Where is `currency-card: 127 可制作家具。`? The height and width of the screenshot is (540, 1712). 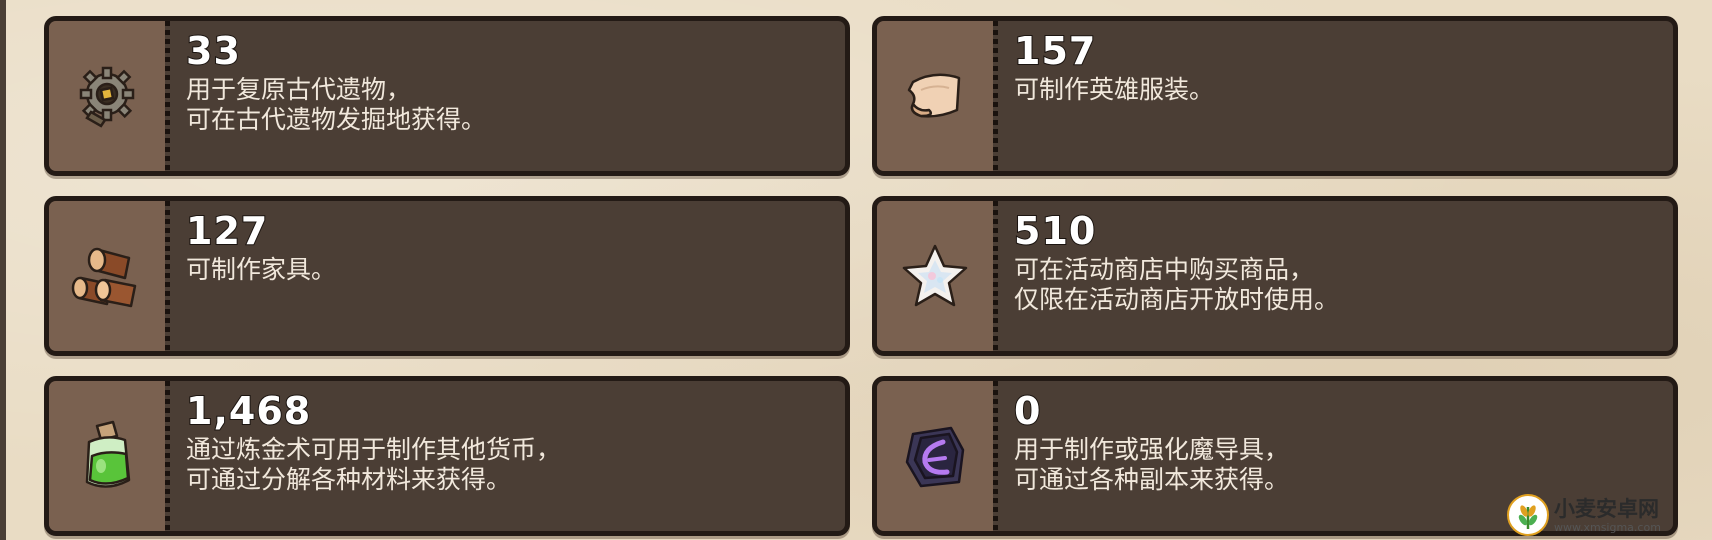 currency-card: 127 可制作家具。 is located at coordinates (447, 276).